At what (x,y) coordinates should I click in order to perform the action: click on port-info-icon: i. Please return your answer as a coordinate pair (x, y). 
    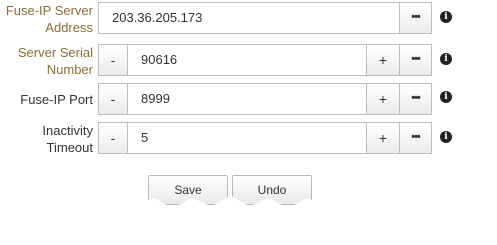
    Looking at the image, I should click on (446, 97).